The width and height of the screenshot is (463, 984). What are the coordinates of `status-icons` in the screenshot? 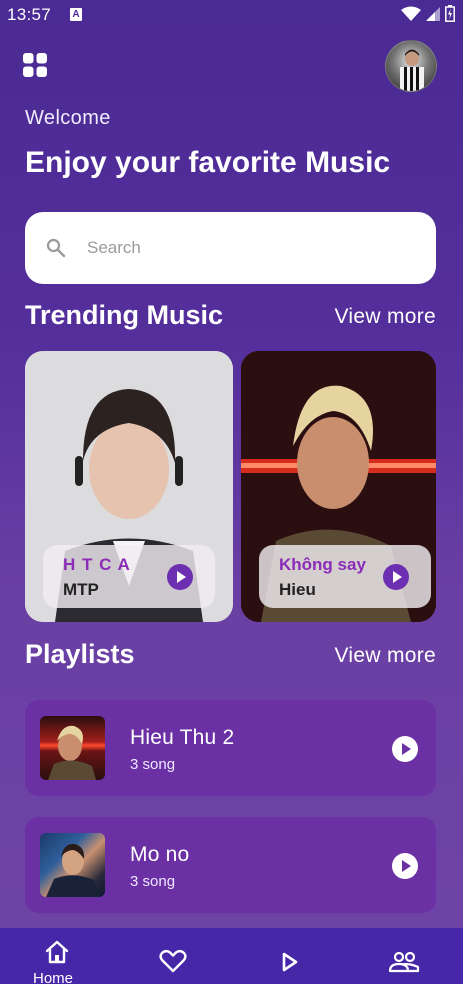 It's located at (428, 13).